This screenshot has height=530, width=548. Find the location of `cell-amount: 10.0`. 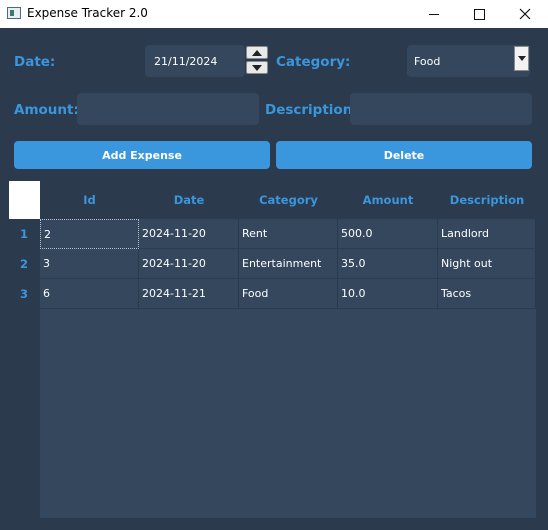

cell-amount: 10.0 is located at coordinates (388, 294).